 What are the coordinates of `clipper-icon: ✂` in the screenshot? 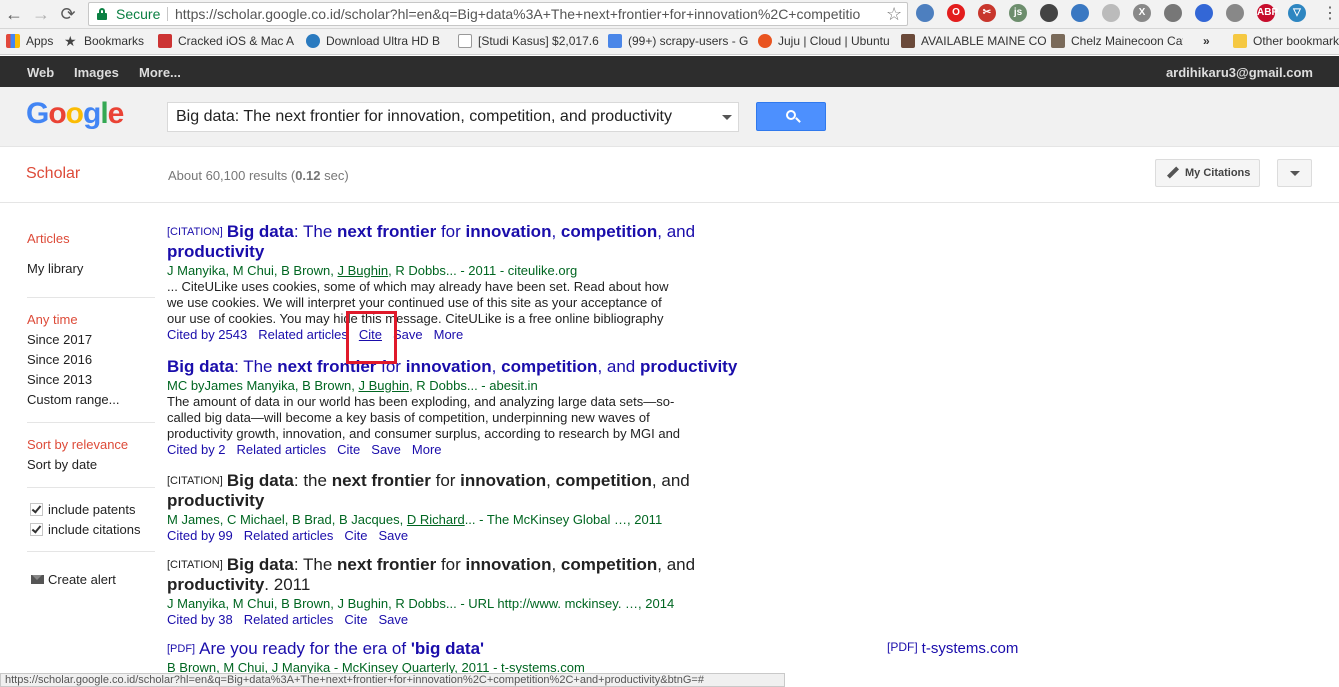 It's located at (987, 13).